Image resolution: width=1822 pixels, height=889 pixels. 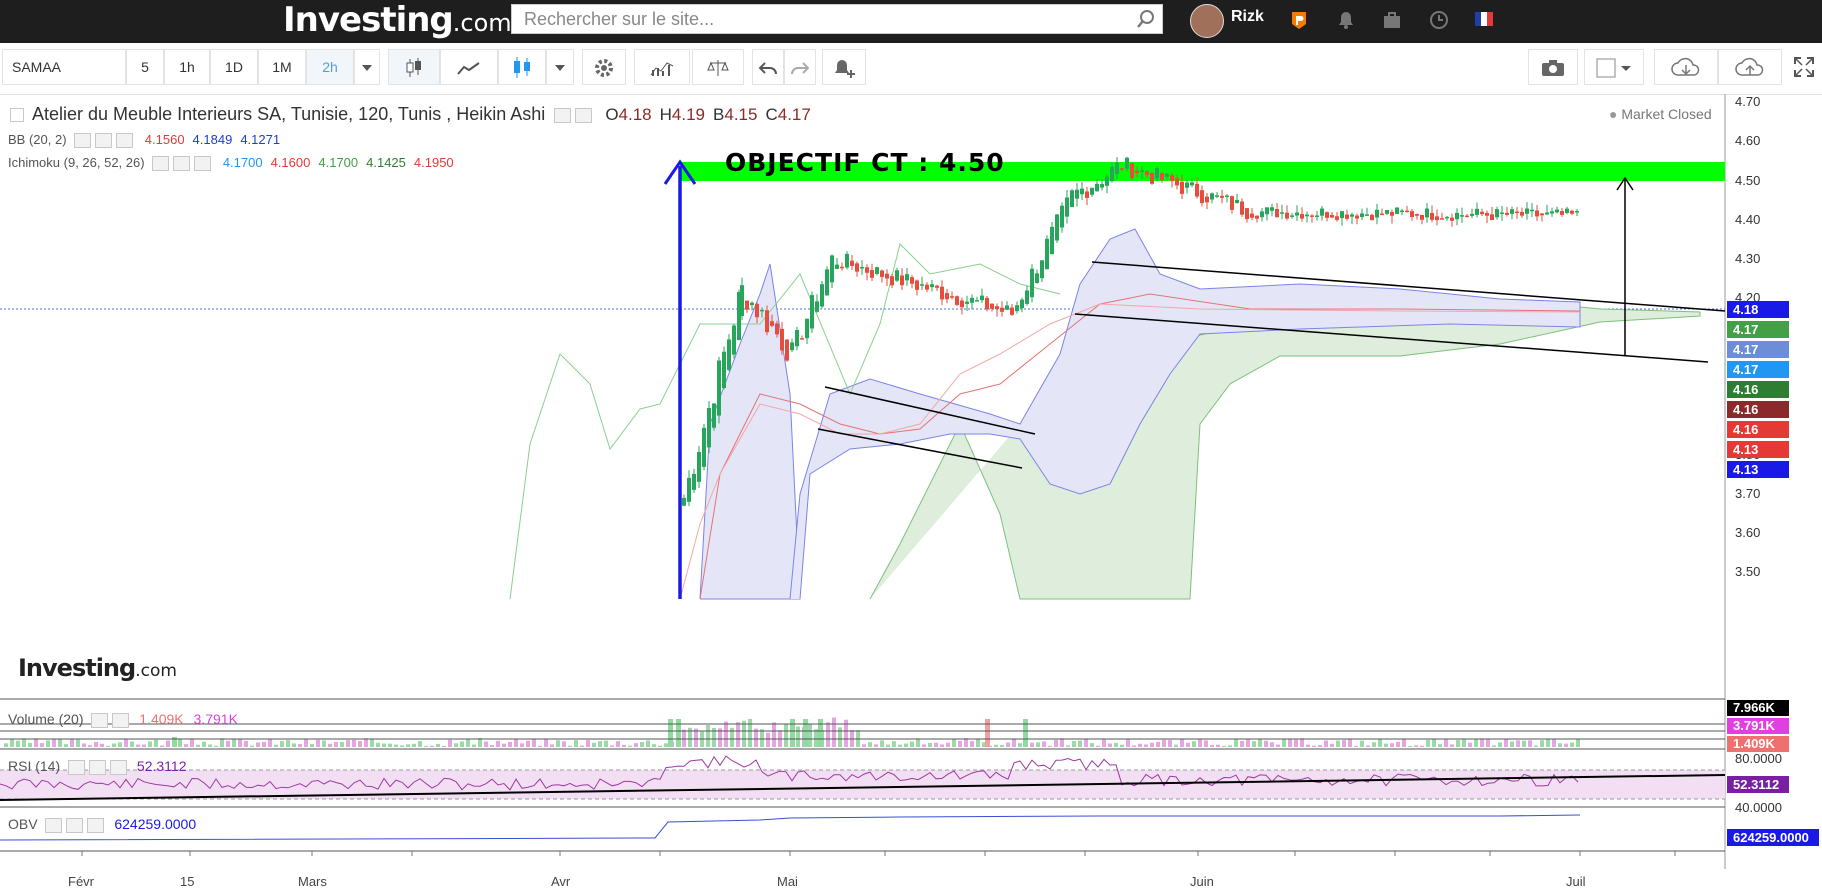 I want to click on compare-button, so click(x=718, y=67).